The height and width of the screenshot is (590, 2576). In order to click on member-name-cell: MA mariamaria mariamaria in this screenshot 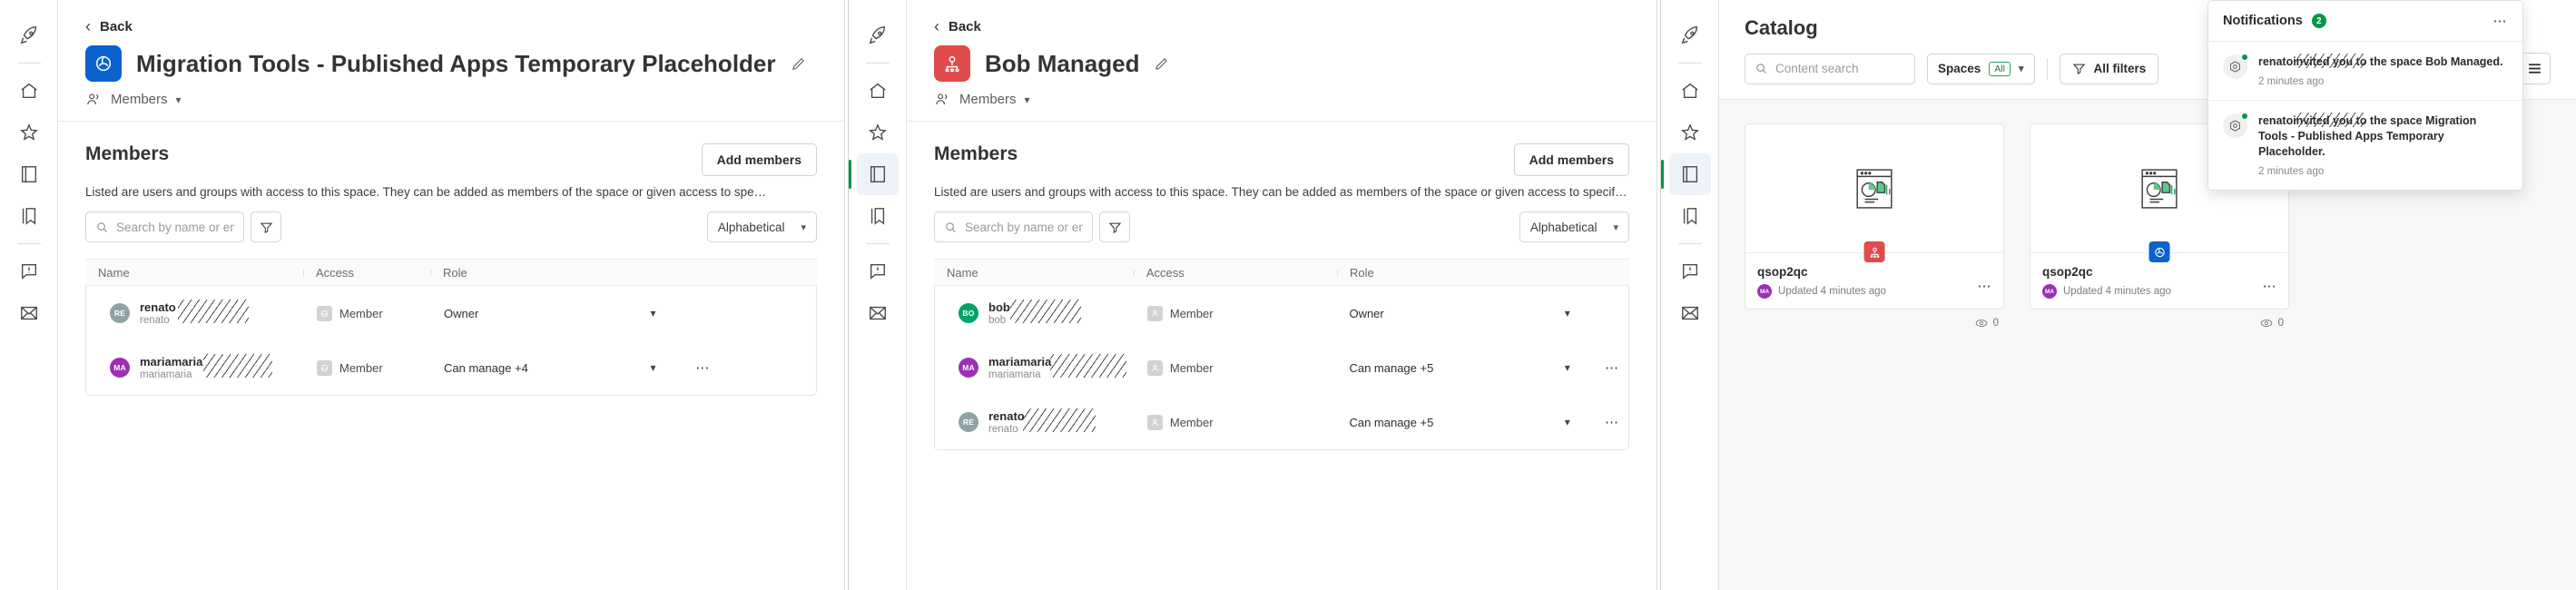, I will do `click(195, 367)`.